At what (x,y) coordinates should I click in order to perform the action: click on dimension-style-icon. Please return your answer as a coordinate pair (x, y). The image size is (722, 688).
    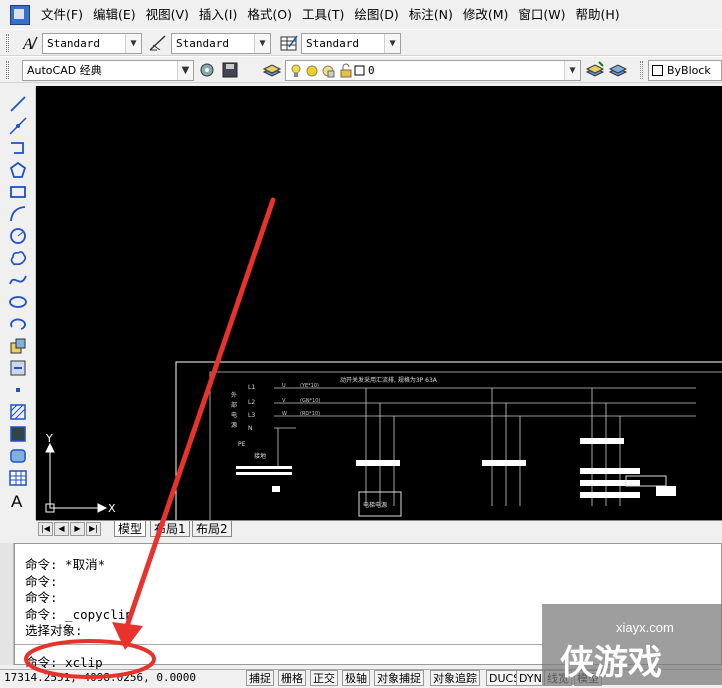
    Looking at the image, I should click on (158, 43).